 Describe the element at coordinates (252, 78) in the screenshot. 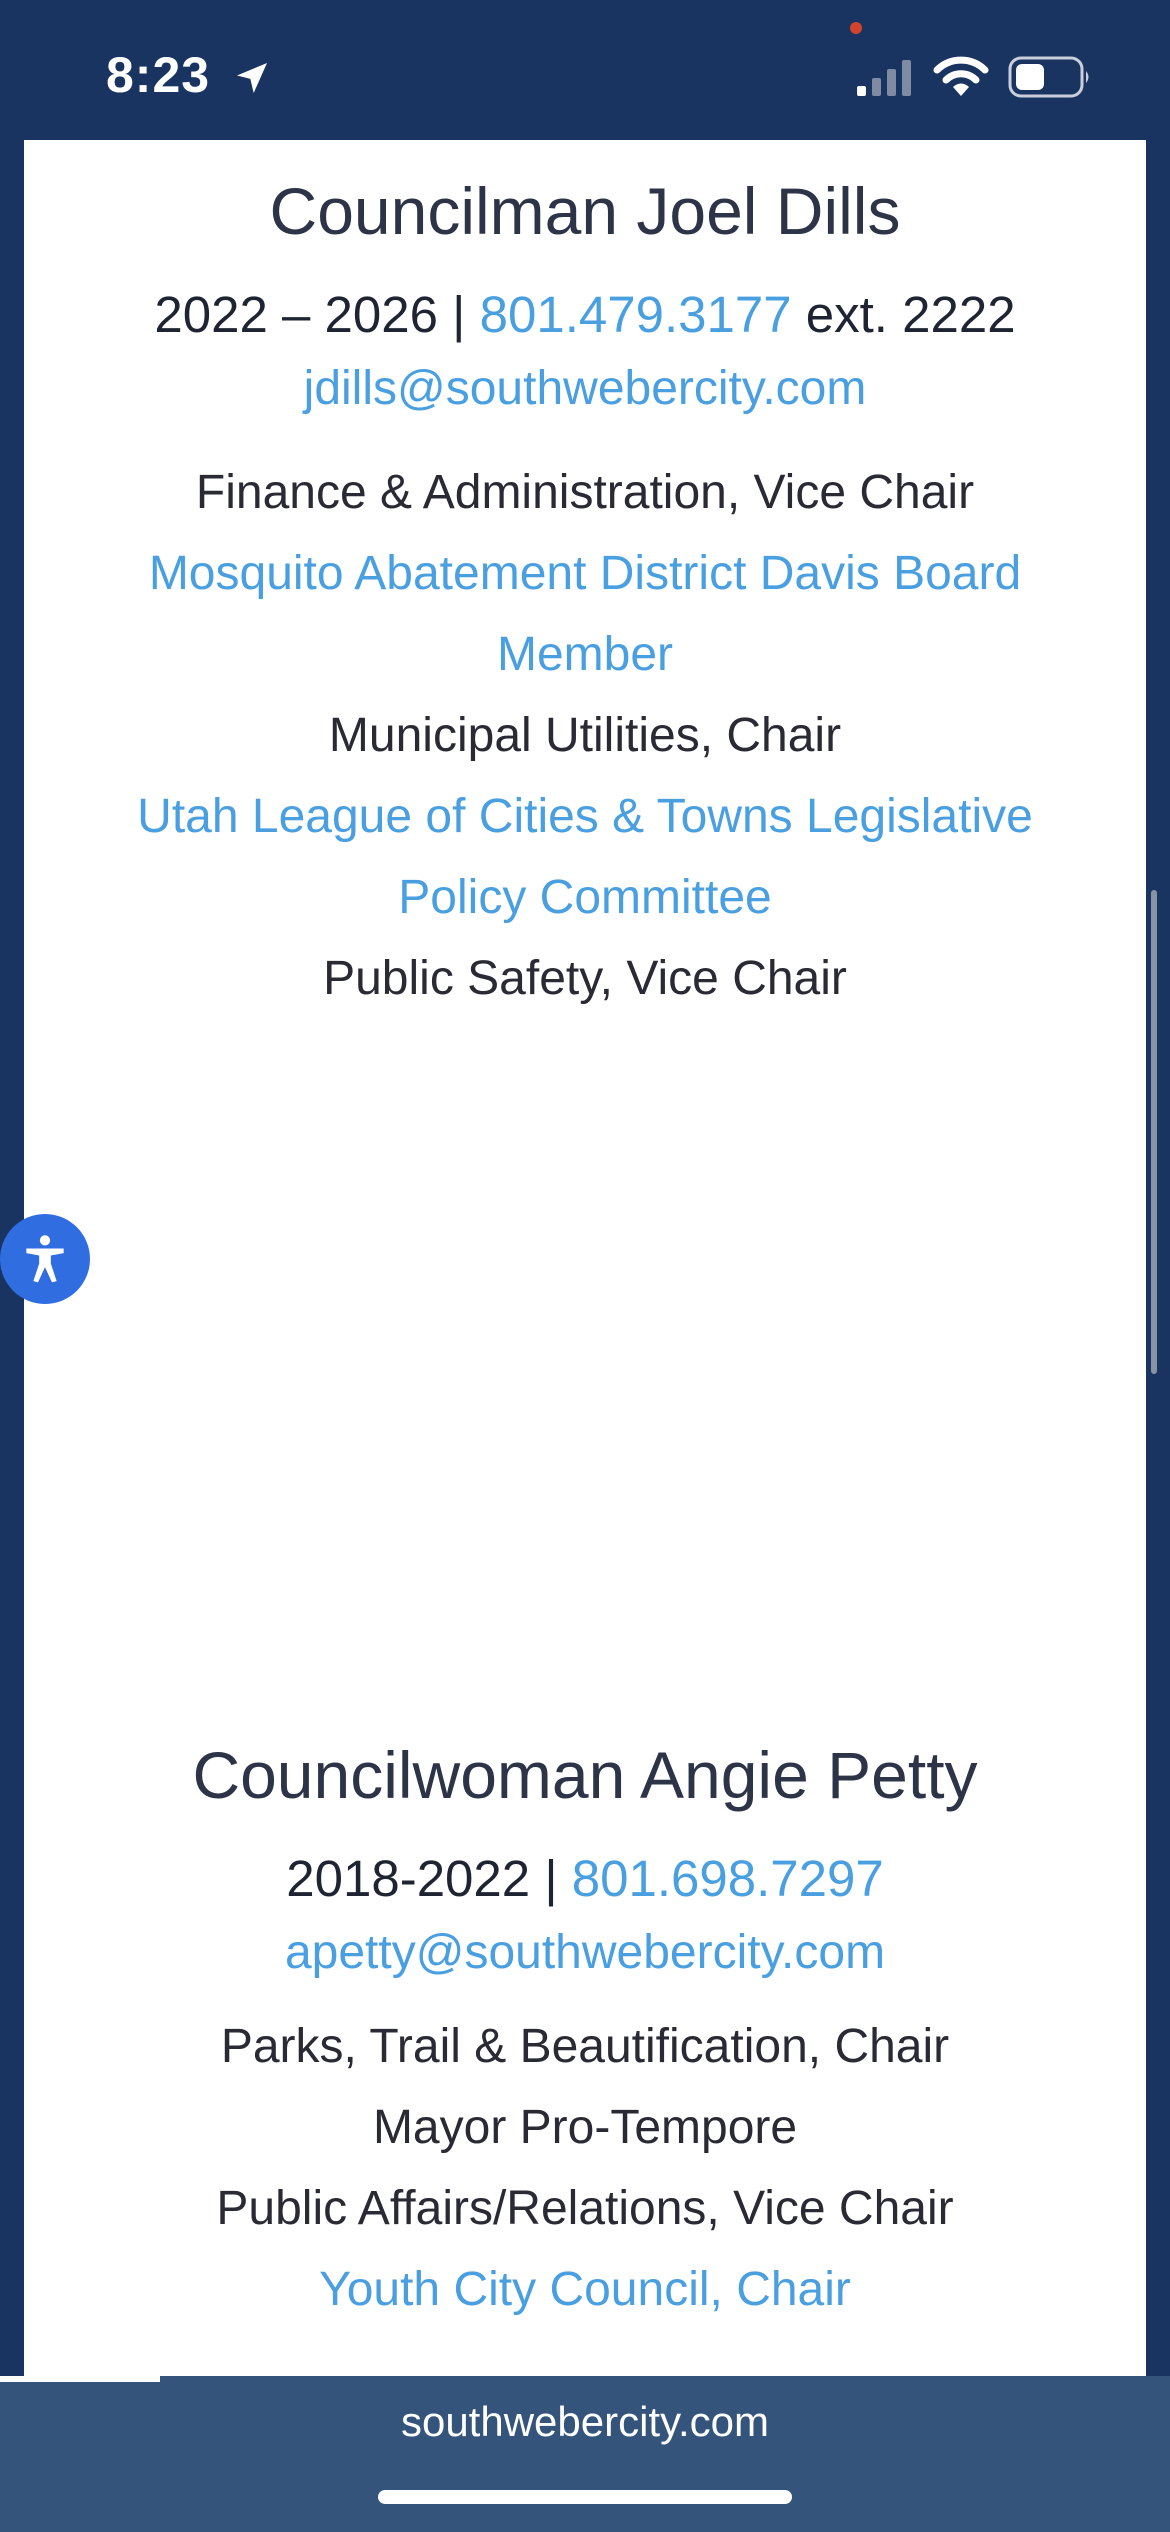

I see `location-arrow-icon` at that location.